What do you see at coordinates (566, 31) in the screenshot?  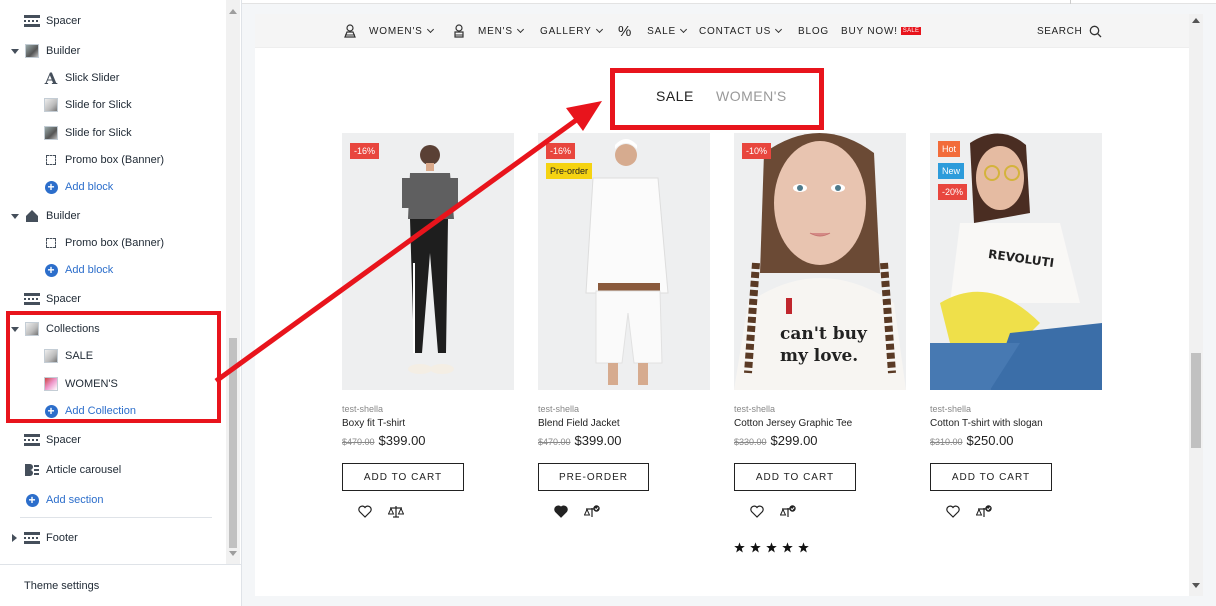 I see `nav-gallery-label: GALLERY` at bounding box center [566, 31].